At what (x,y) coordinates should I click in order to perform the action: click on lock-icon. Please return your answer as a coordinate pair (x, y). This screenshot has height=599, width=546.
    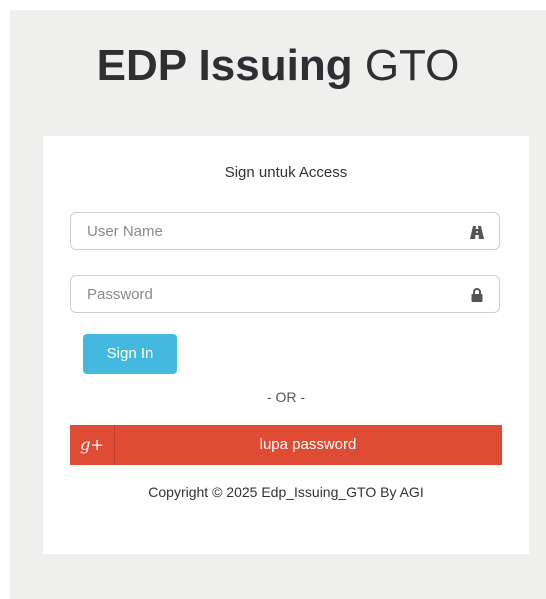
    Looking at the image, I should click on (477, 295).